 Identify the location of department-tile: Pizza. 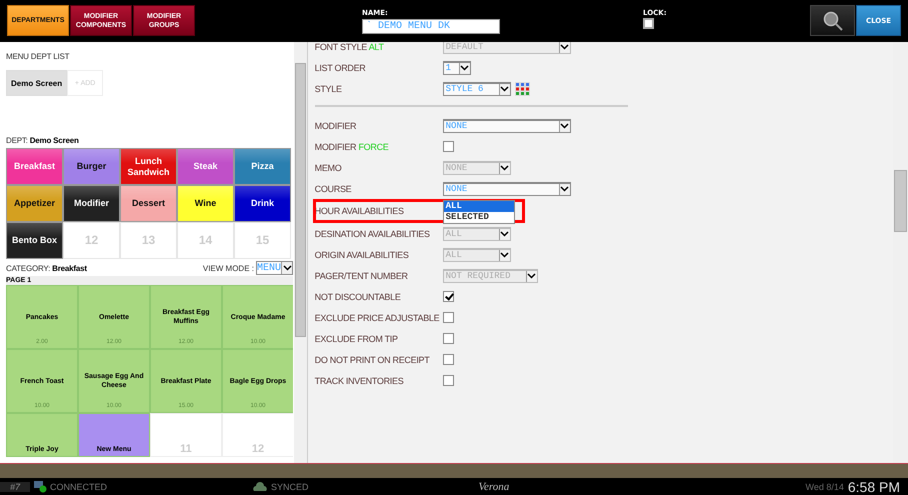
(262, 166).